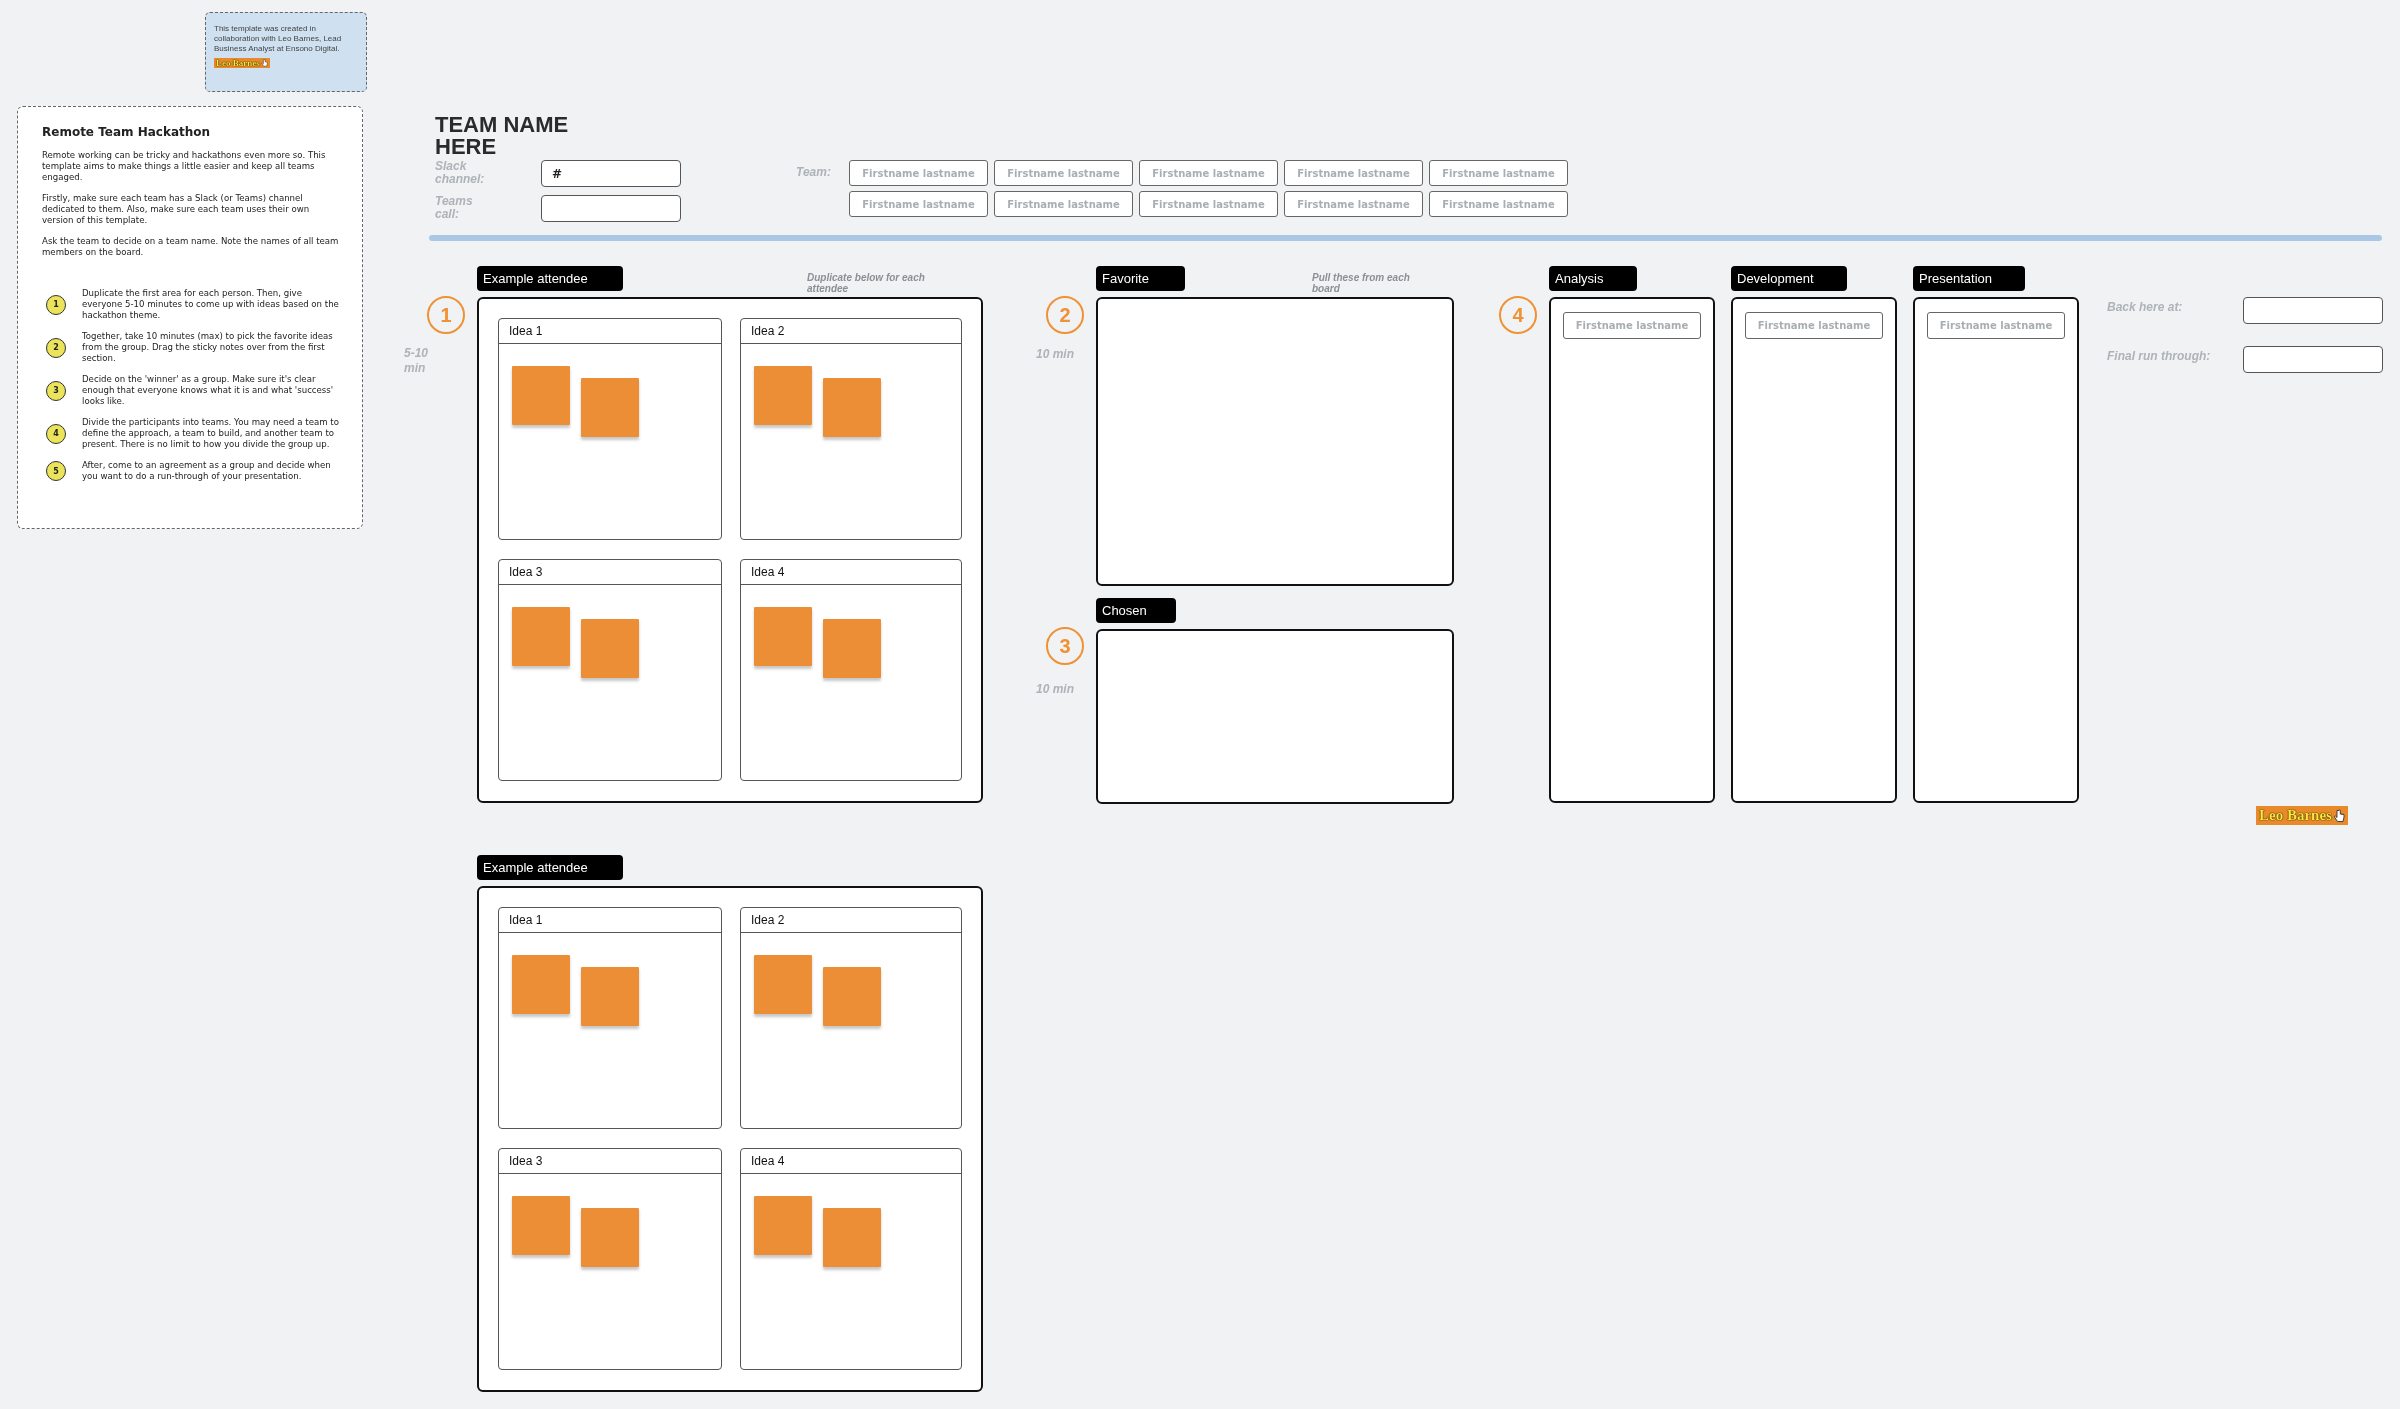  Describe the element at coordinates (191, 247) in the screenshot. I see `paragraph: Ask the team to decide on a team name. Note the names of all team members on the board.` at that location.